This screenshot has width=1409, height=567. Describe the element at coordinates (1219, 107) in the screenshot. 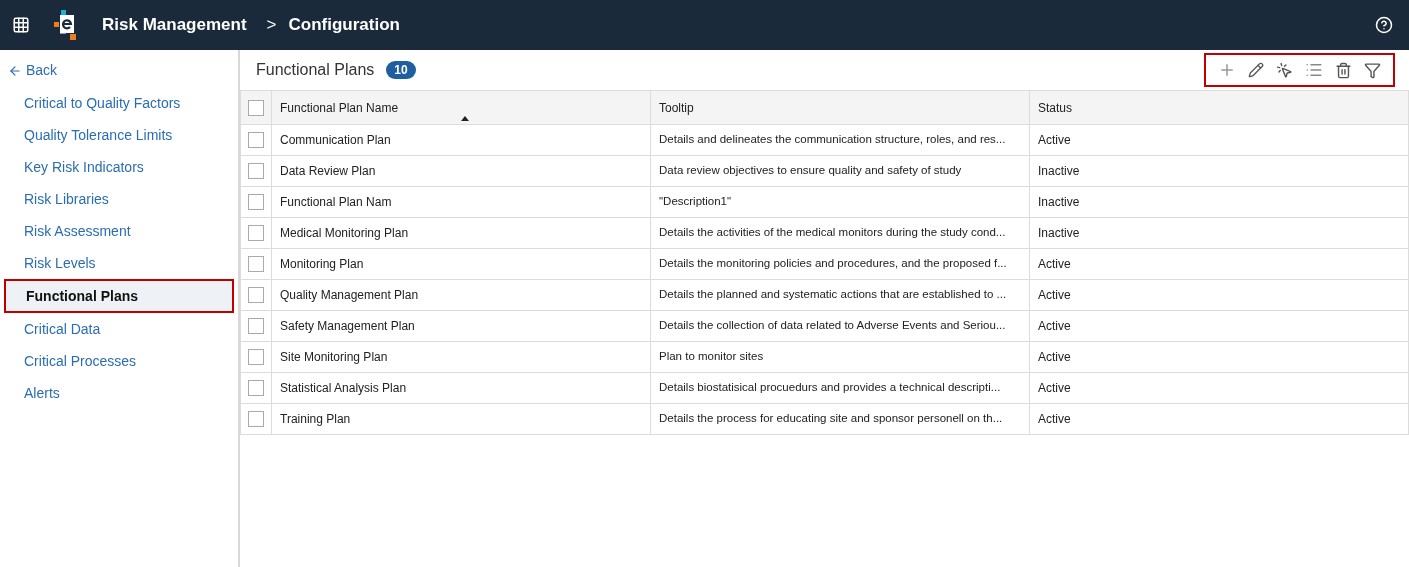

I see `column-header: Status` at that location.